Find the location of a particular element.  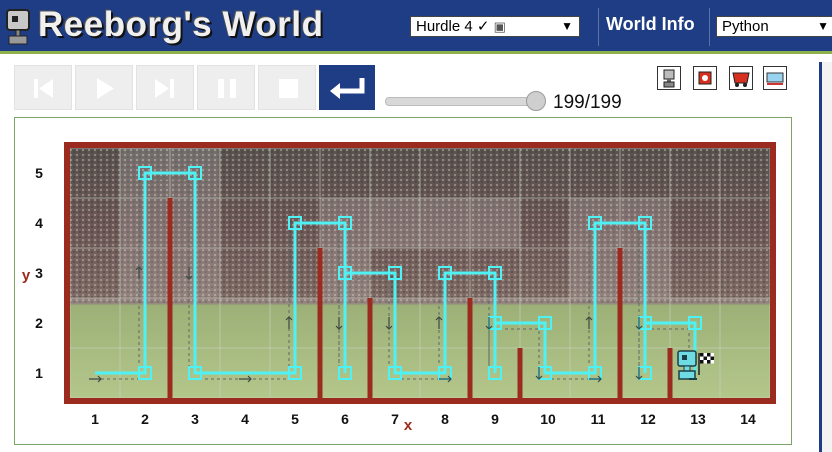

x-tick-label: 5 is located at coordinates (295, 419).